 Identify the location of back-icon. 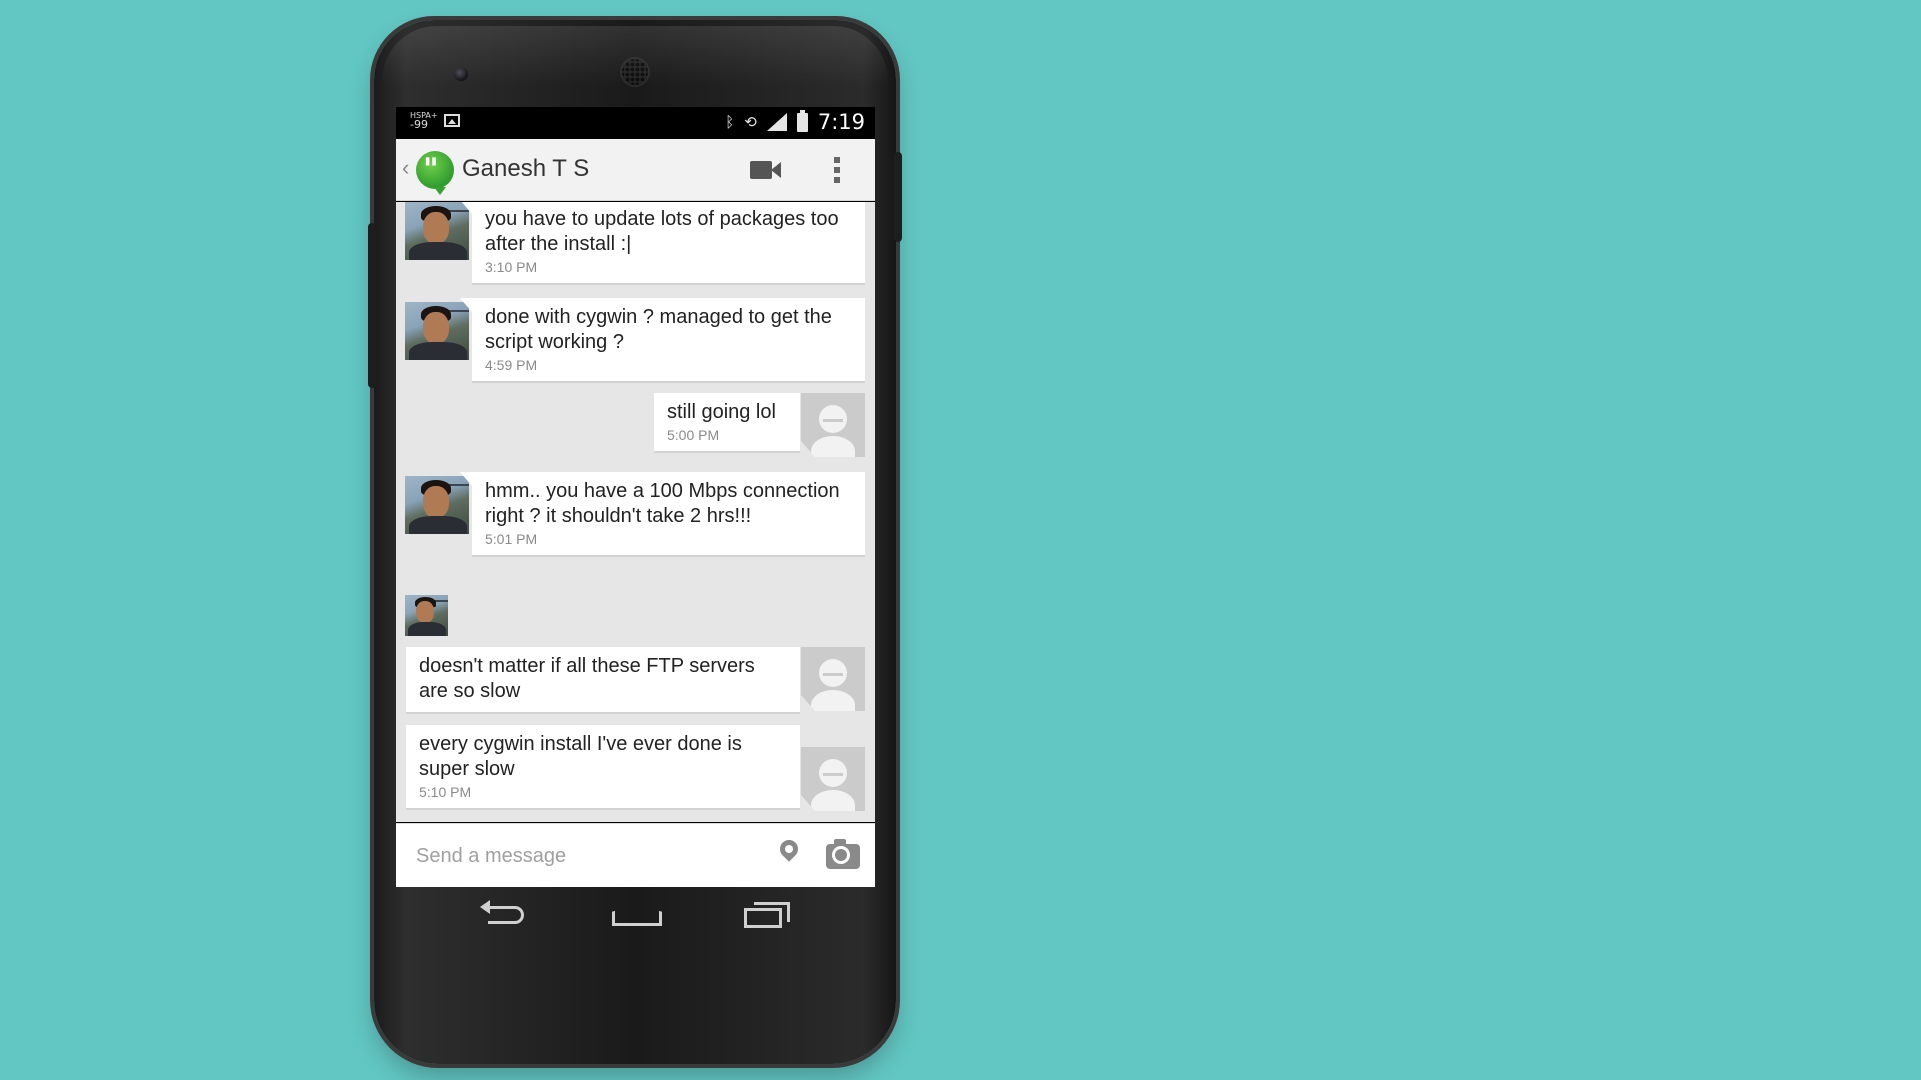
(503, 914).